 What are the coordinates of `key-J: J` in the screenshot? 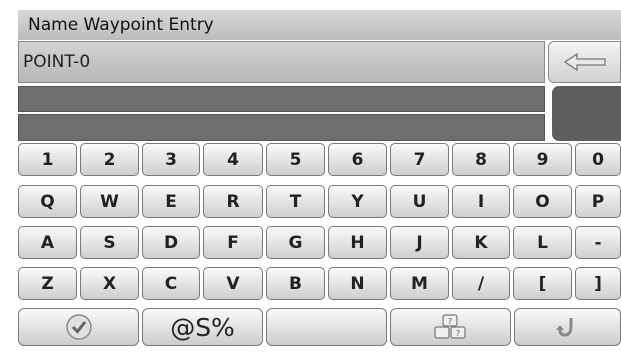 It's located at (419, 242).